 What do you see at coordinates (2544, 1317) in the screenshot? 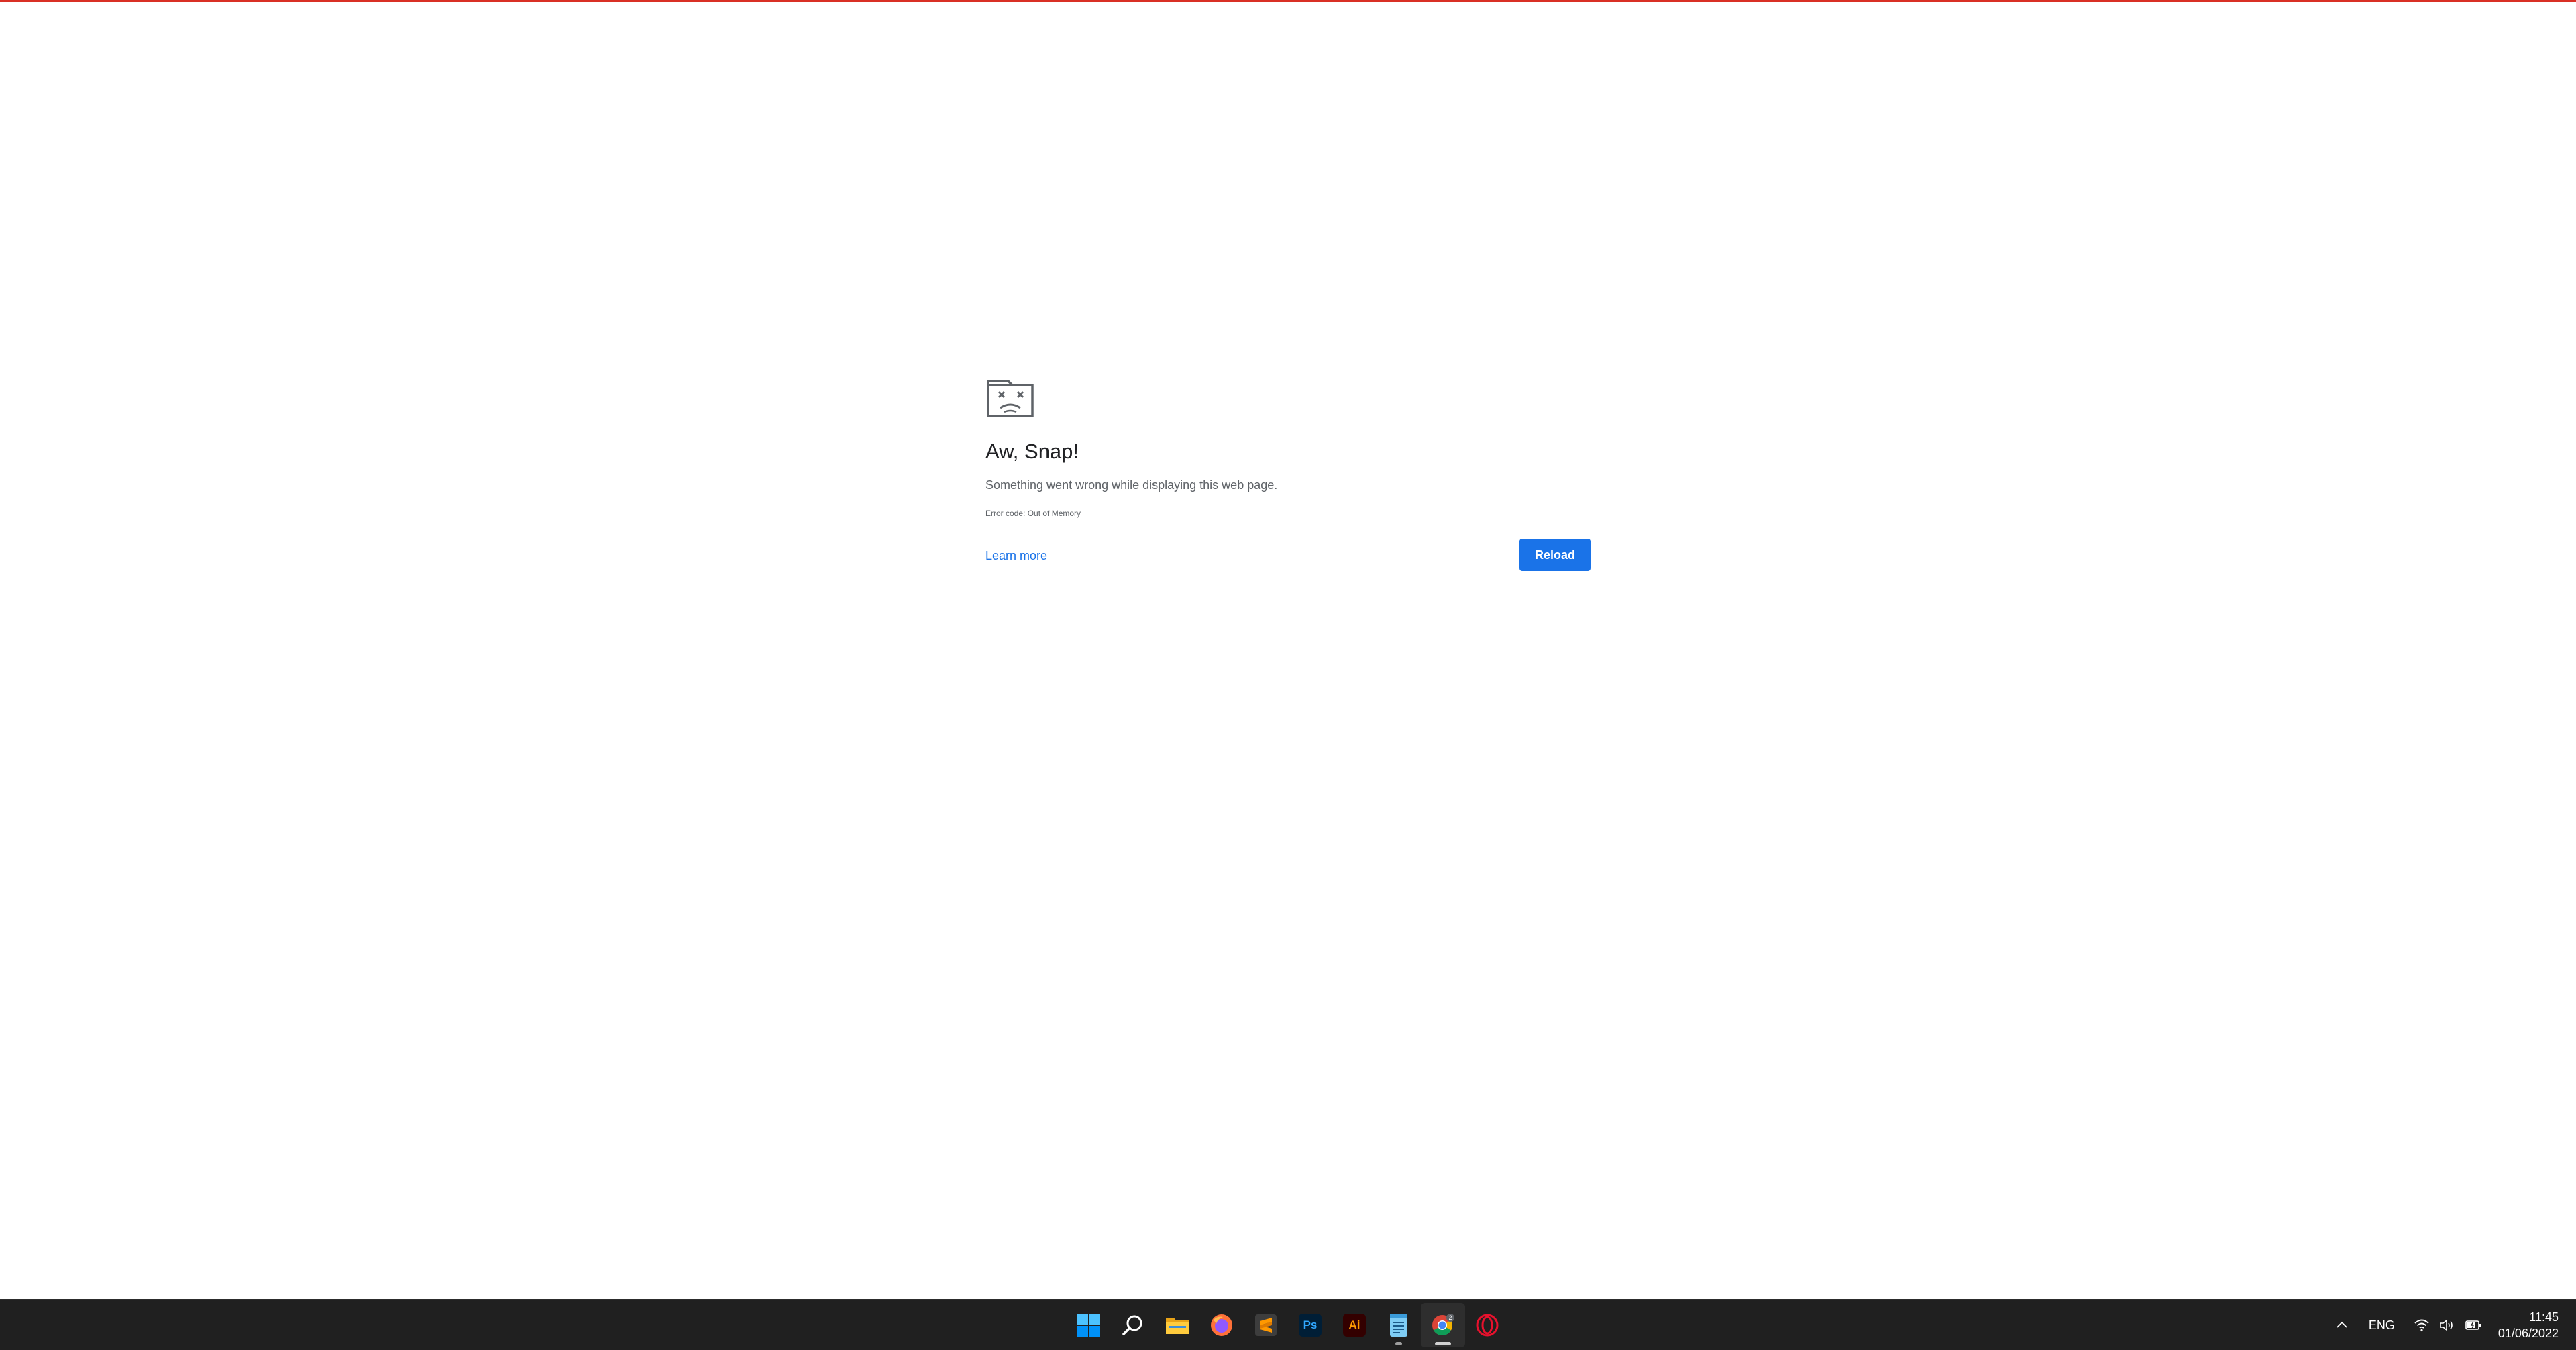
I see `clock-time: 11:45` at bounding box center [2544, 1317].